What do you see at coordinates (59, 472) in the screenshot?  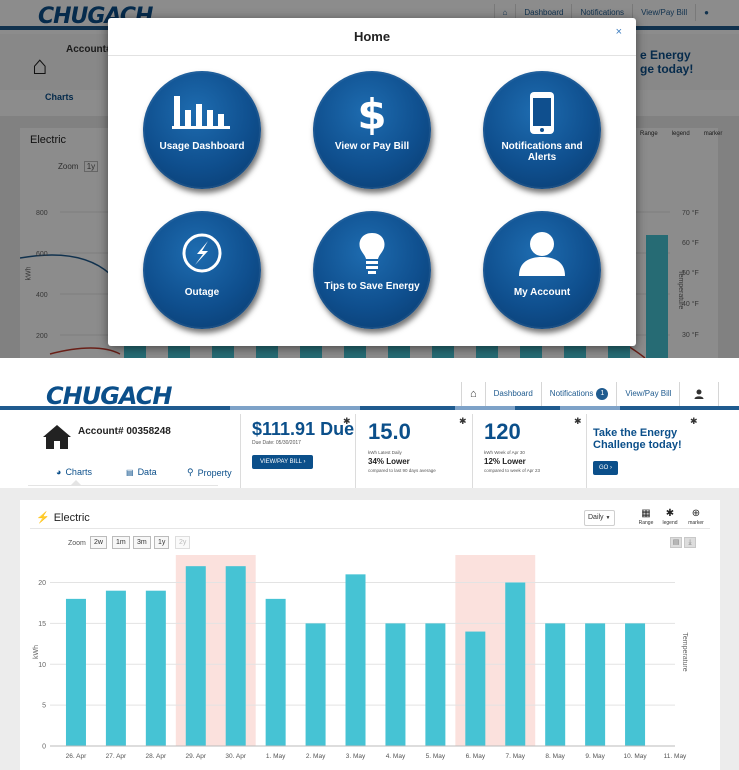 I see `pie-chart-icon: ◕` at bounding box center [59, 472].